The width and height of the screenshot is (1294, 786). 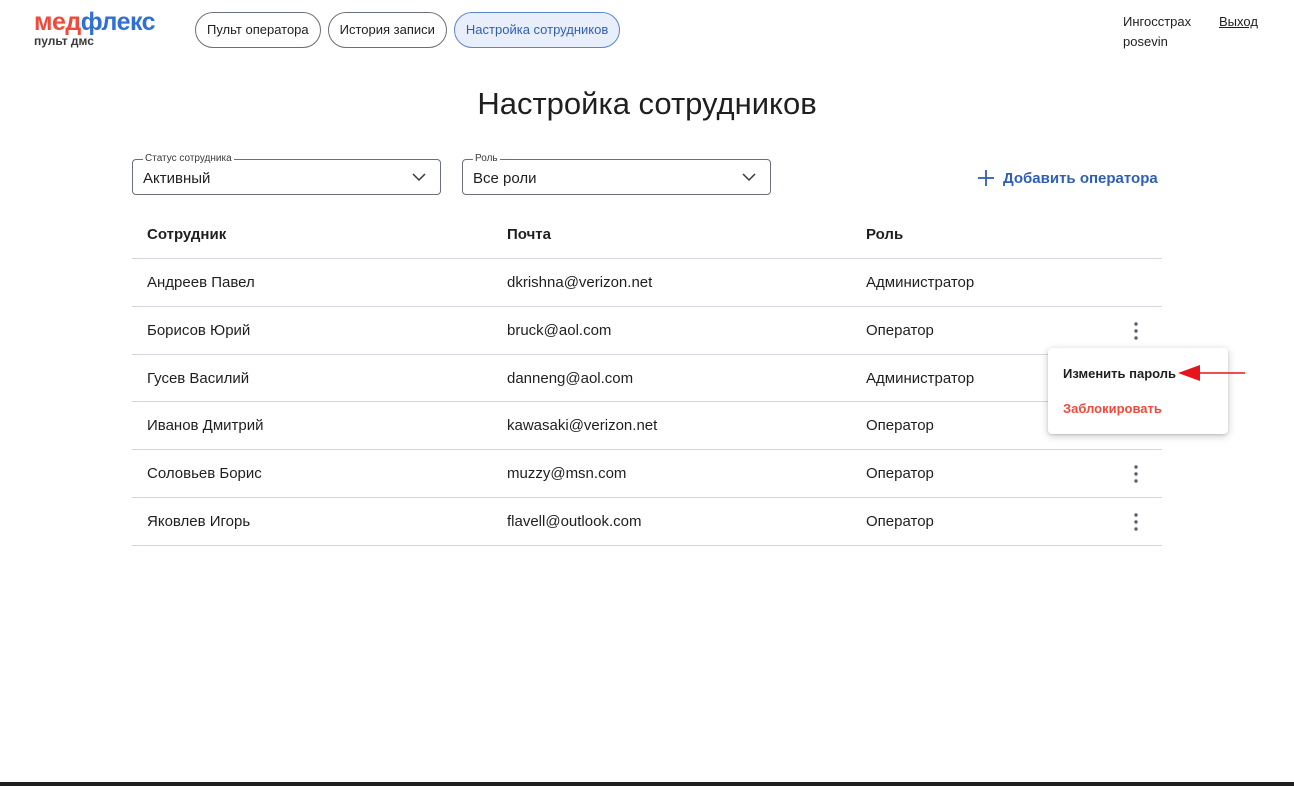 What do you see at coordinates (1112, 409) in the screenshot?
I see `block-user-item: Заблокировать` at bounding box center [1112, 409].